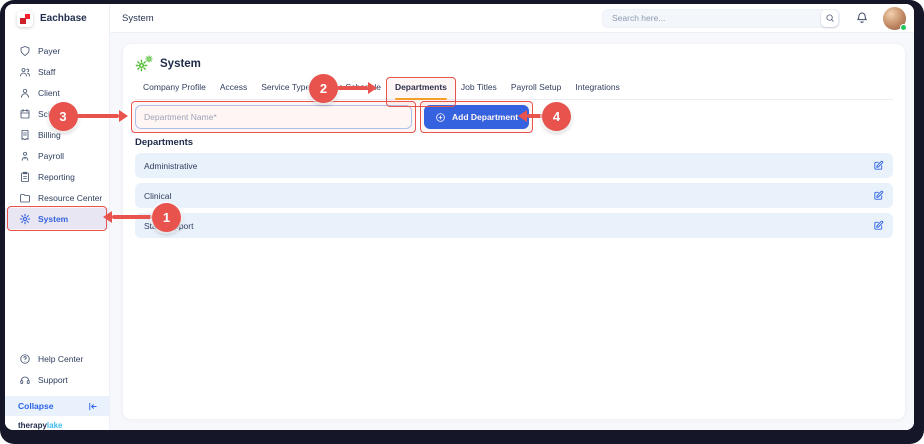  What do you see at coordinates (512, 18) in the screenshot?
I see `topbar: System` at bounding box center [512, 18].